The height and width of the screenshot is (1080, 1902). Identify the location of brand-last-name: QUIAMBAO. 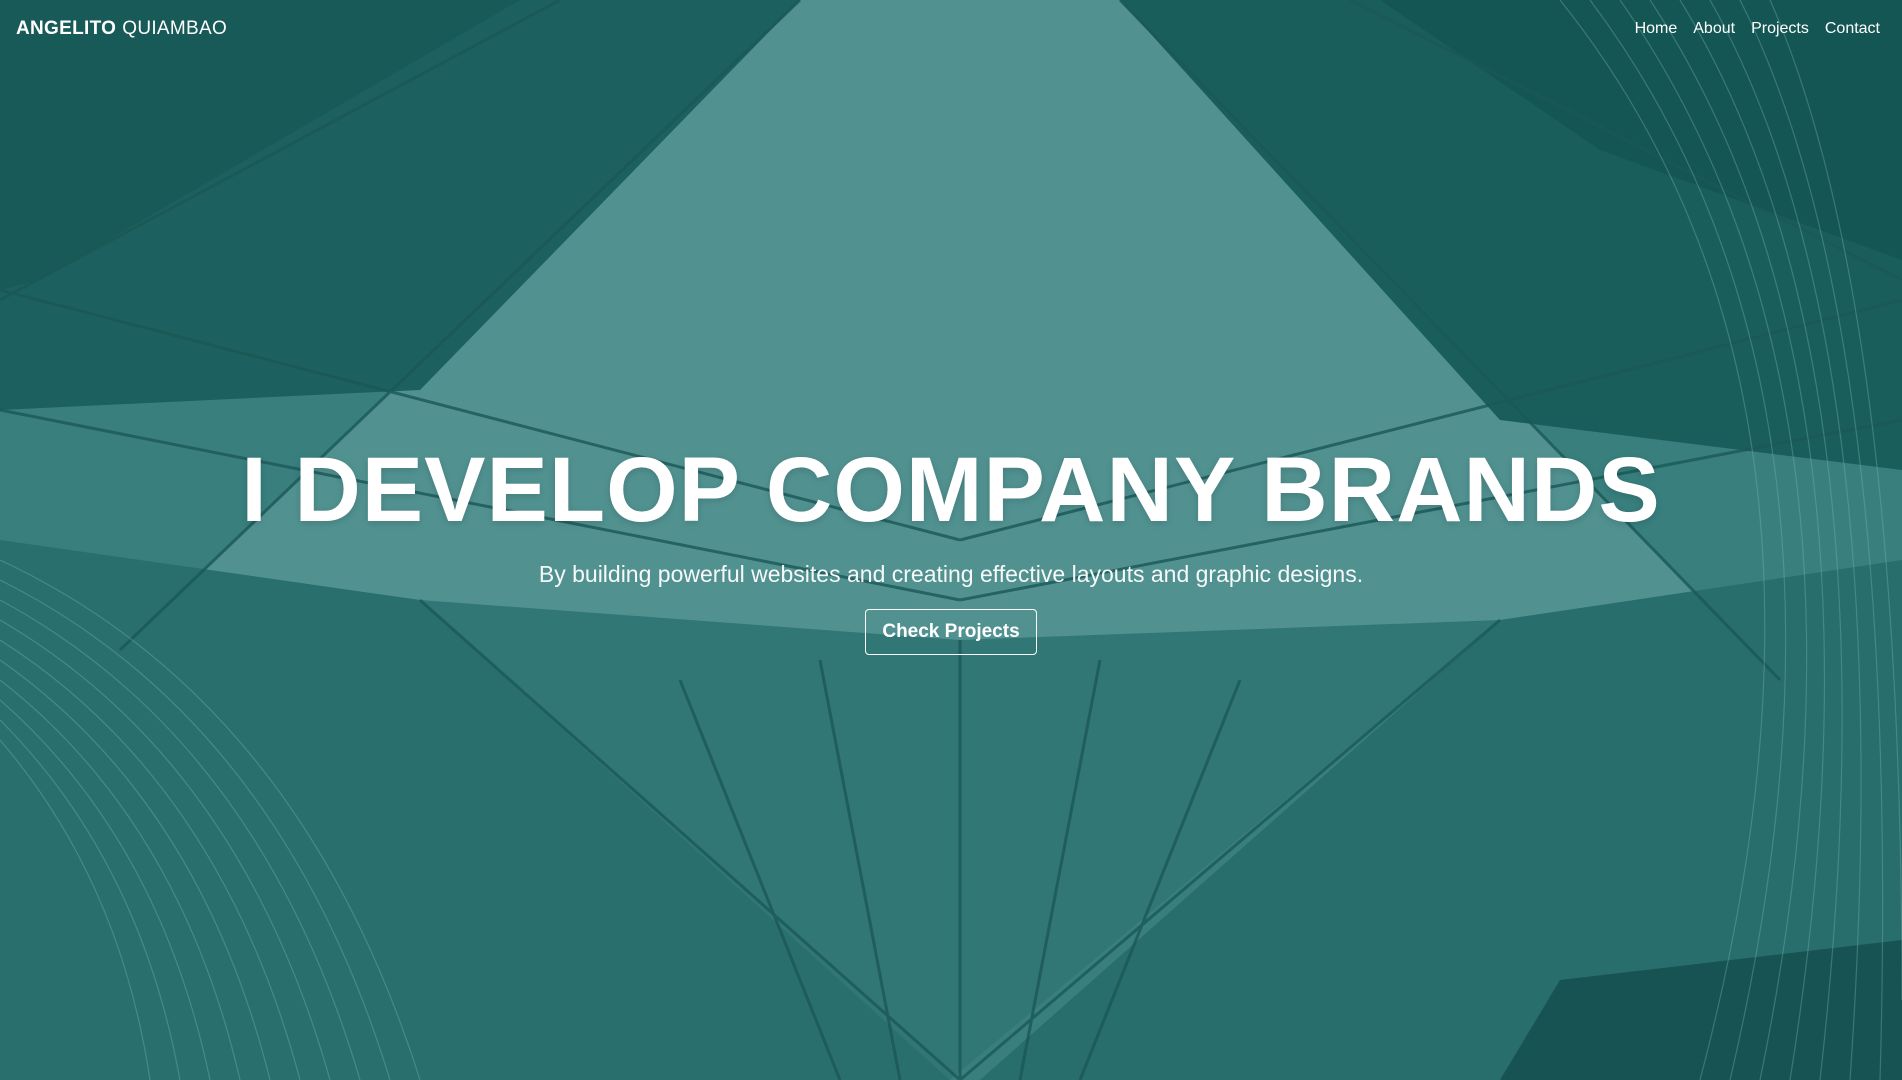
(175, 28).